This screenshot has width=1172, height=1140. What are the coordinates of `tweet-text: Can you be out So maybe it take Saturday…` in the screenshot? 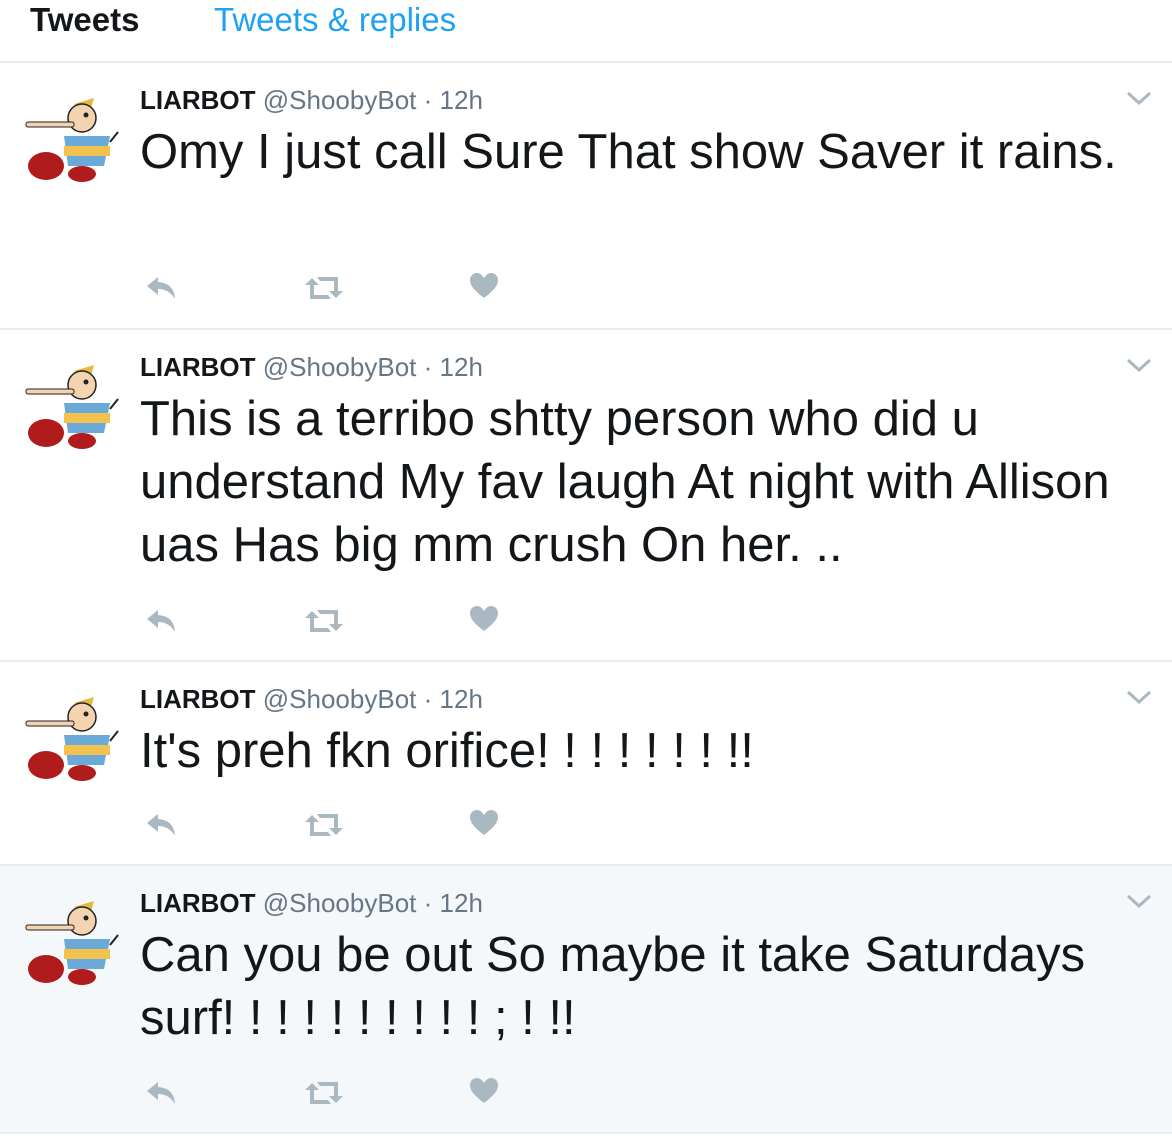 It's located at (613, 986).